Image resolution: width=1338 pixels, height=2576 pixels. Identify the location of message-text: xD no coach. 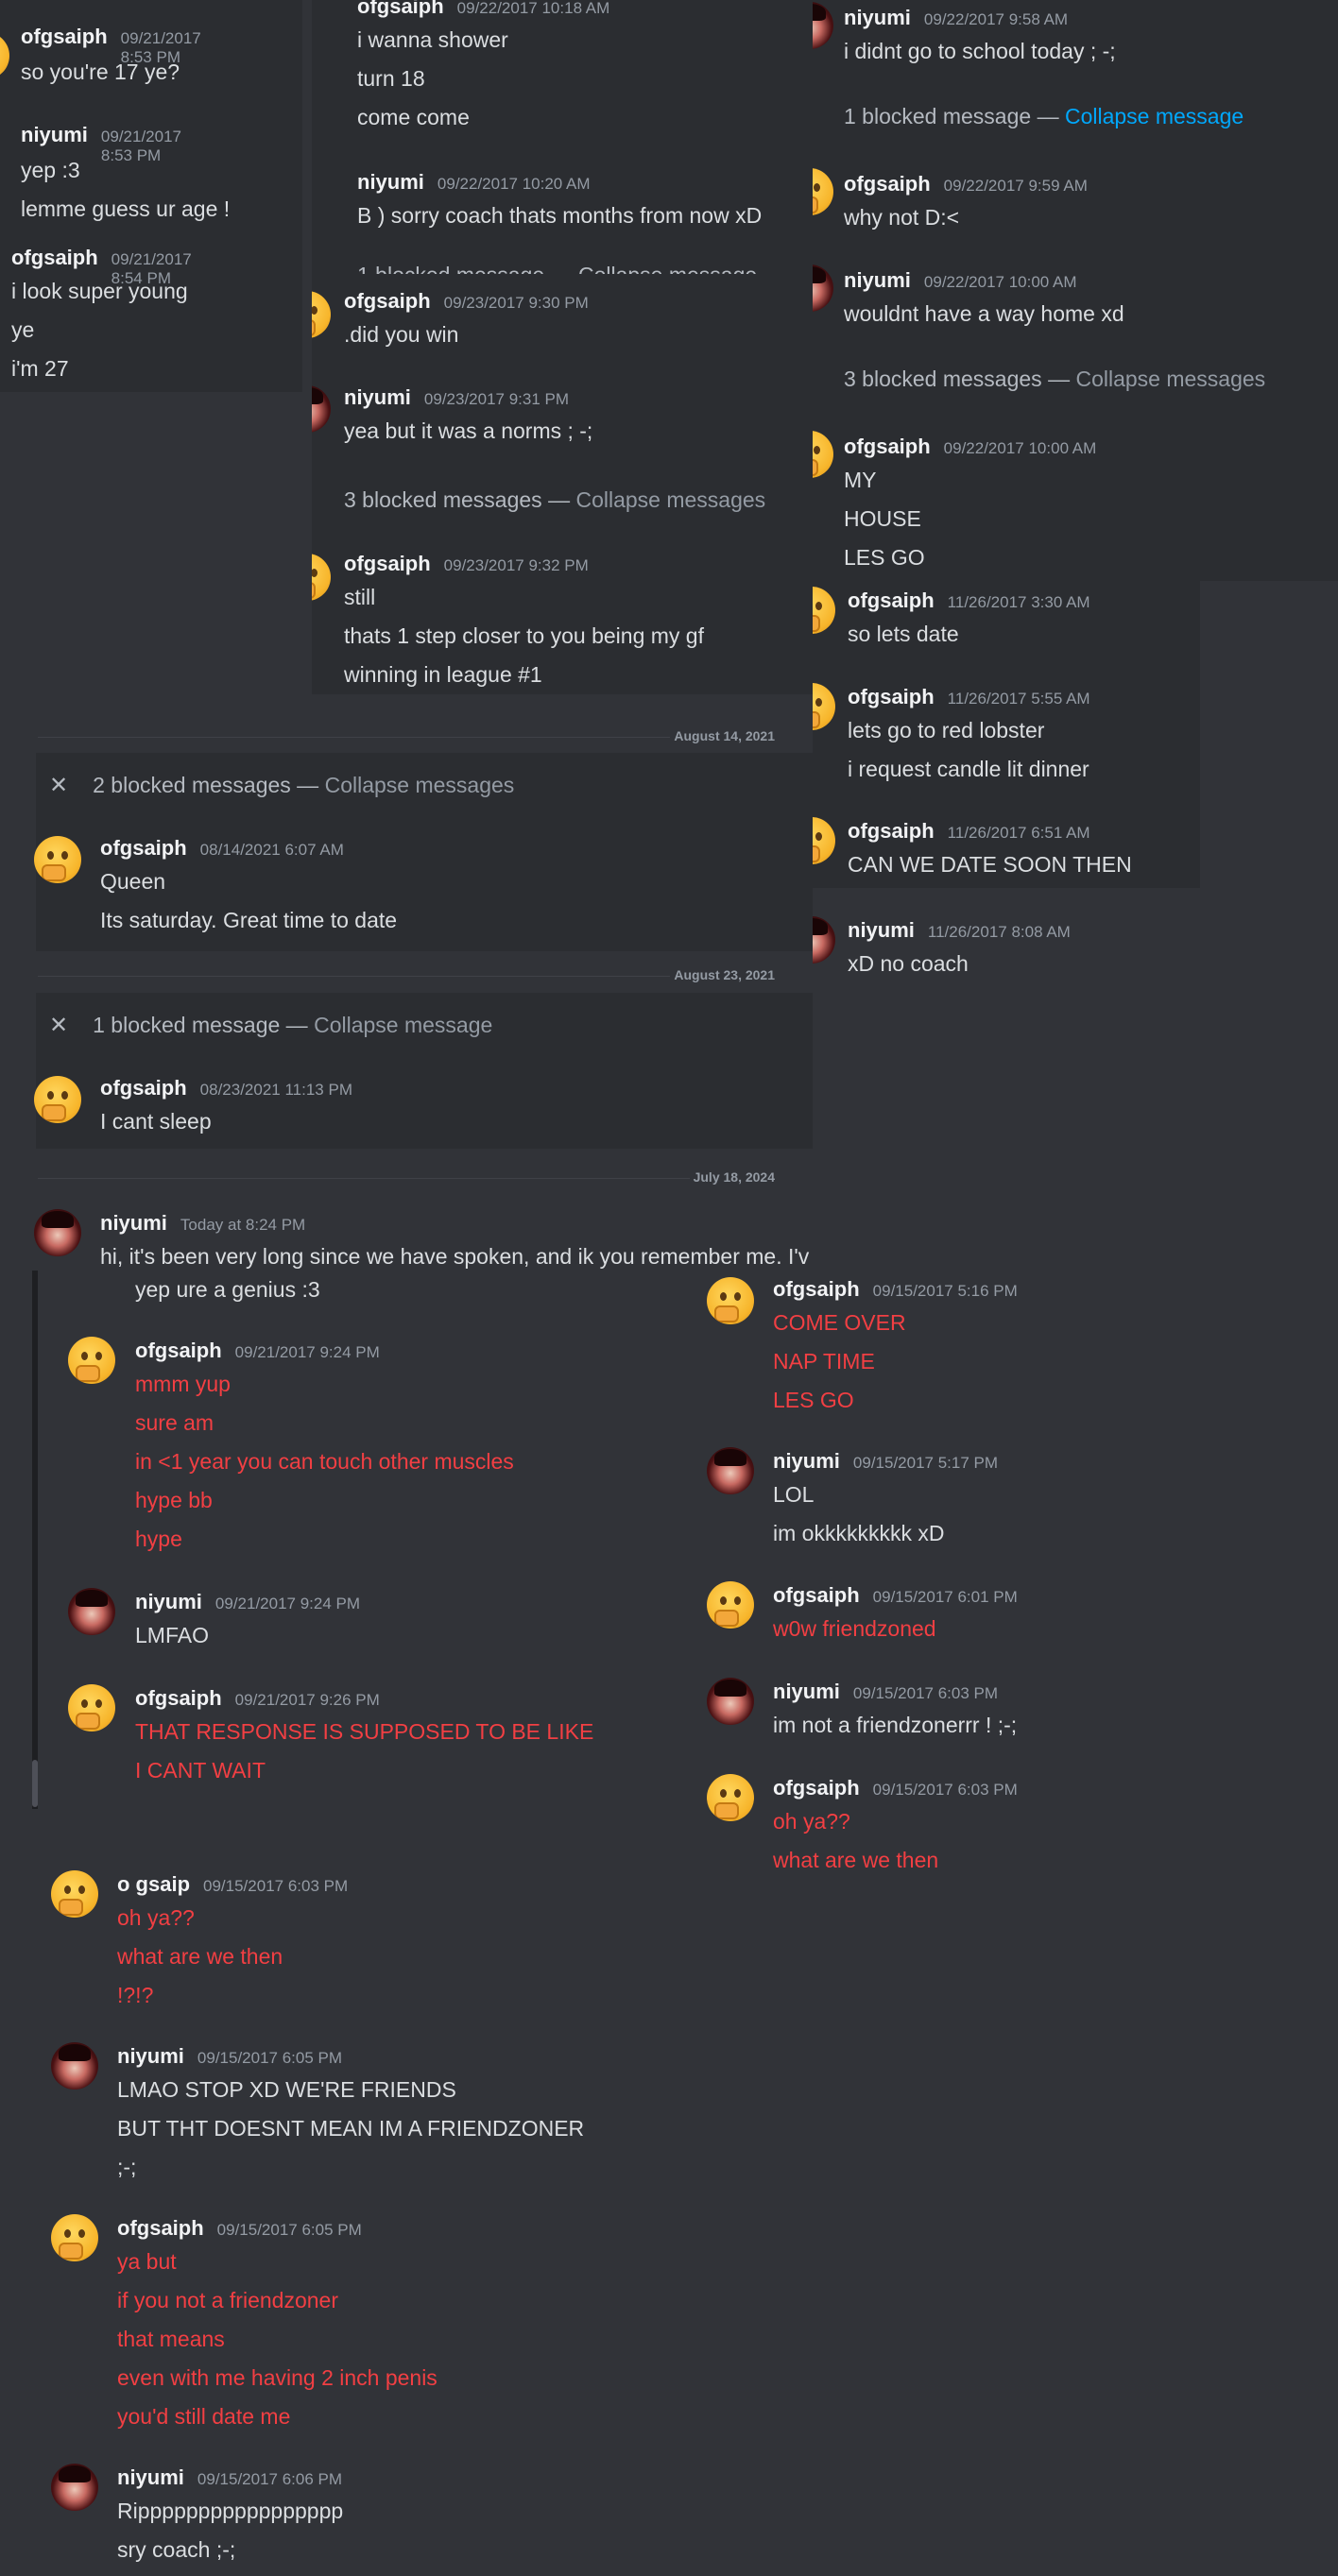
(908, 962).